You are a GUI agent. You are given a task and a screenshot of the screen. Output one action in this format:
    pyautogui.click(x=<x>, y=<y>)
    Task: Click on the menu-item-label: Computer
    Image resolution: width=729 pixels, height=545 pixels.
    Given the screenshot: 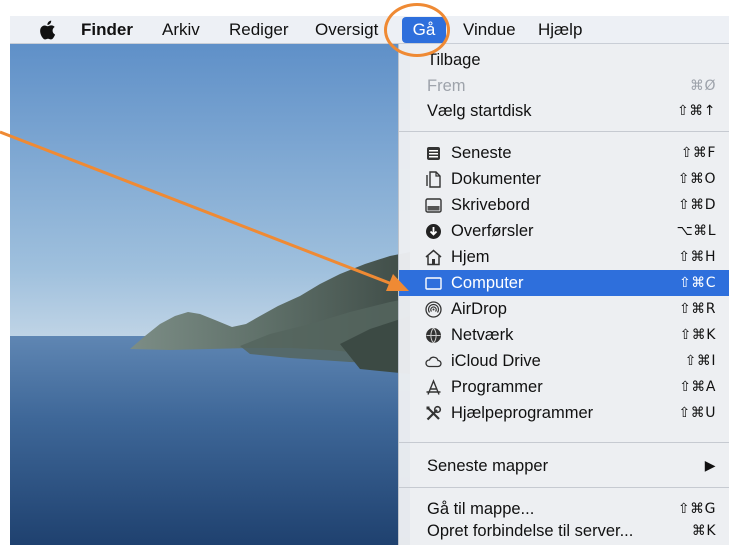 What is the action you would take?
    pyautogui.click(x=487, y=283)
    